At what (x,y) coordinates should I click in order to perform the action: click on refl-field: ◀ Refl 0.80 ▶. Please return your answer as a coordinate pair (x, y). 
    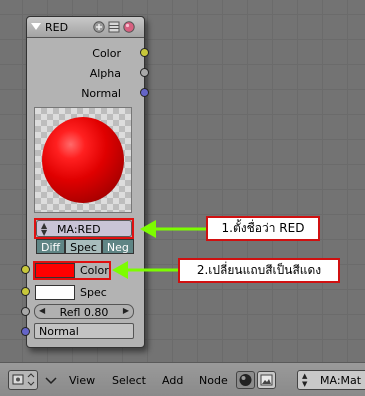
    Looking at the image, I should click on (84, 311).